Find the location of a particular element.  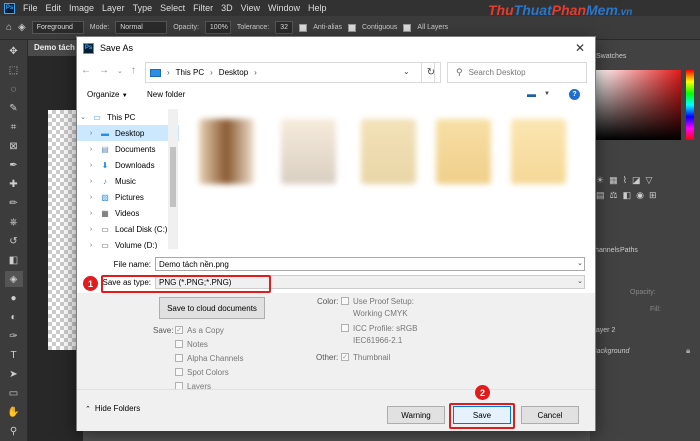

menu-layer: Layer is located at coordinates (113, 8).